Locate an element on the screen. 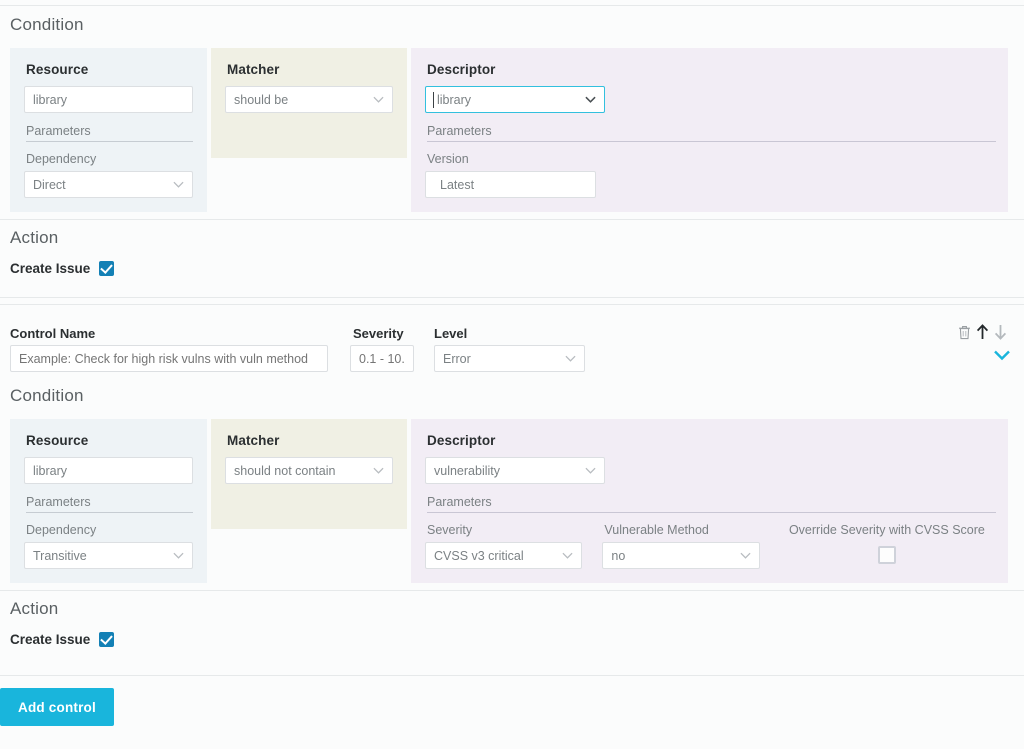 This screenshot has width=1024, height=749. version-input: Latest is located at coordinates (510, 184).